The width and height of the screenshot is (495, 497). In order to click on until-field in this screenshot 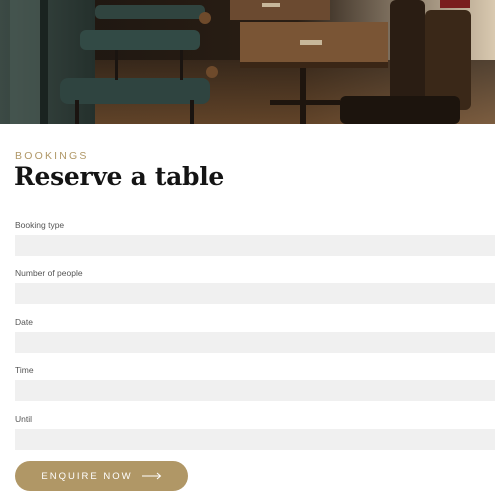, I will do `click(255, 439)`.